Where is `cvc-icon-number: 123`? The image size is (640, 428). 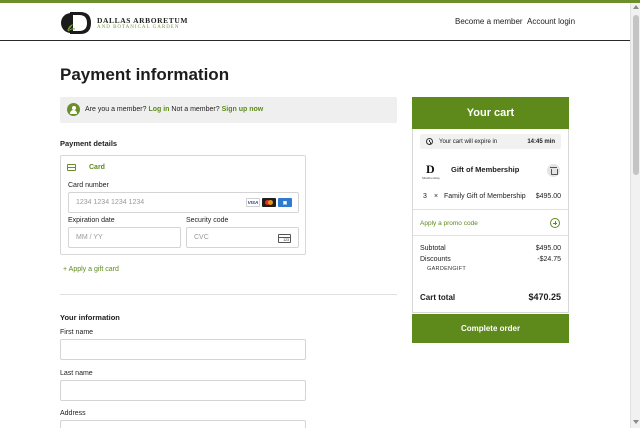 cvc-icon-number: 123 is located at coordinates (286, 240).